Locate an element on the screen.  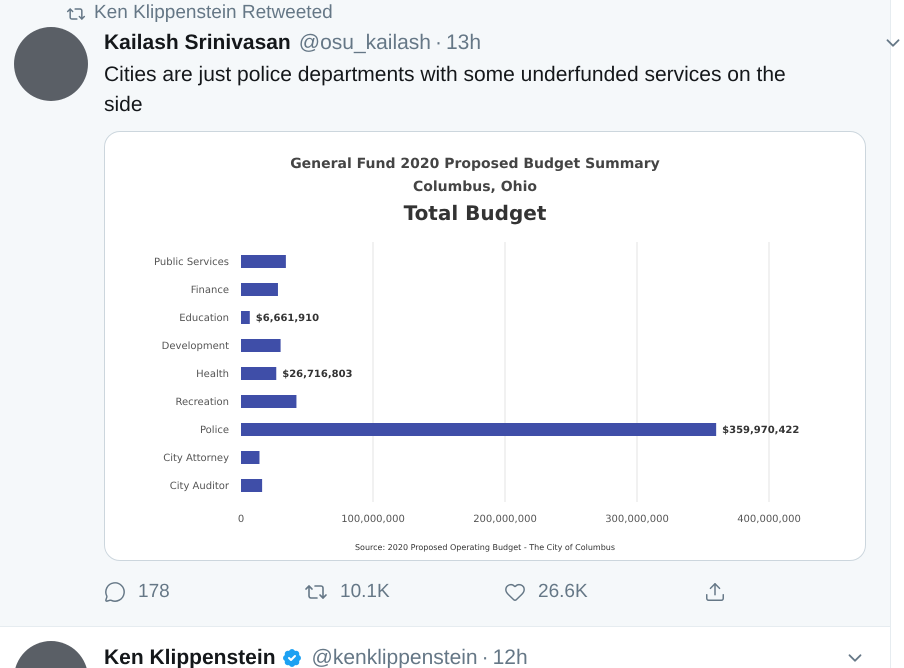
reply-icon is located at coordinates (115, 592).